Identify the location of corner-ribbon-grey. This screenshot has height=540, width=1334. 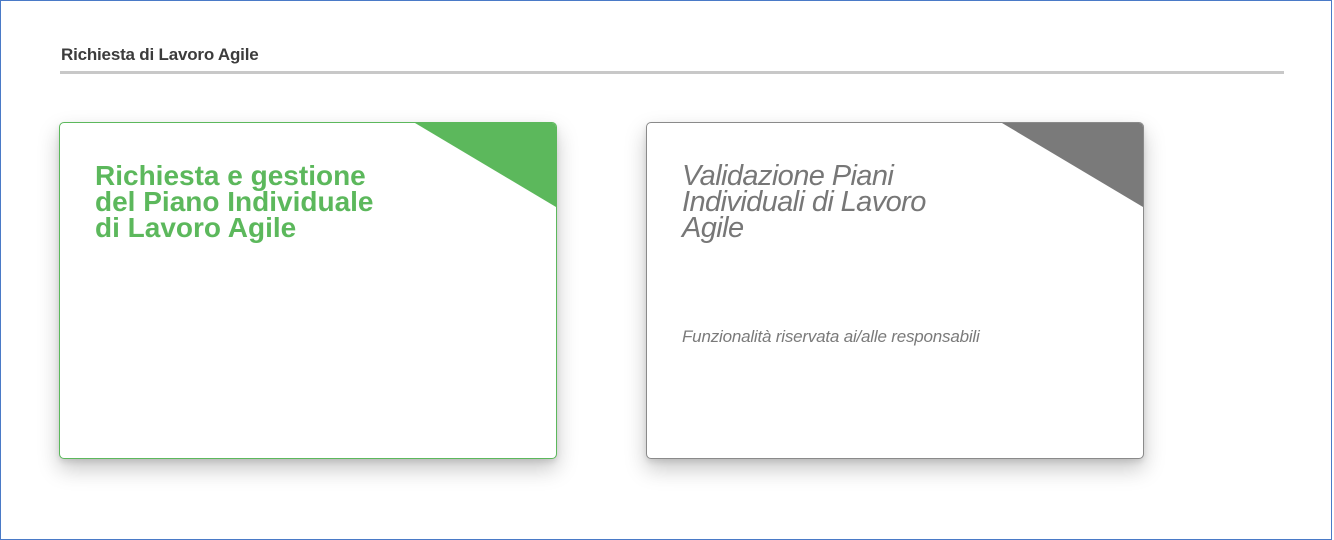
(1072, 165).